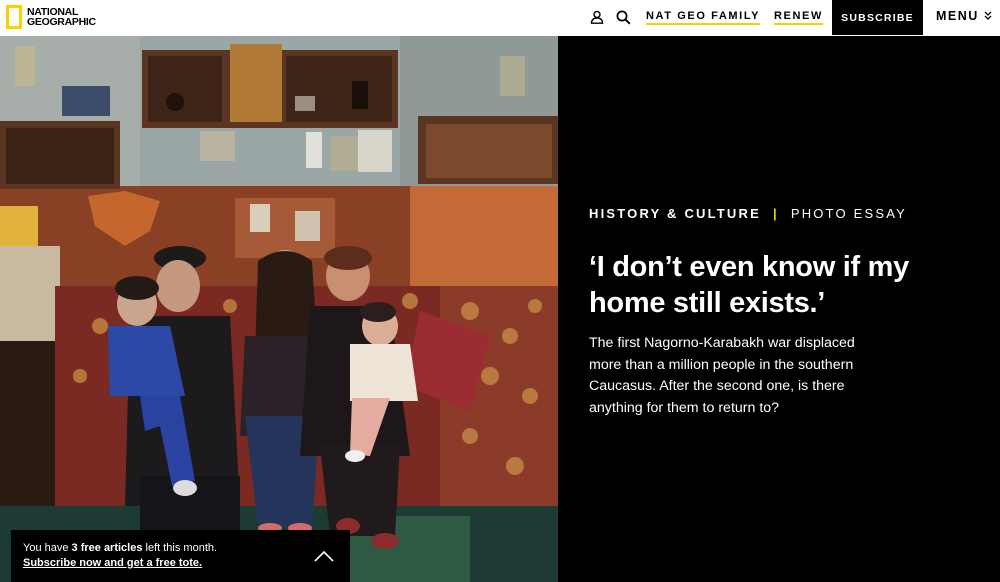  I want to click on subscribe-button: SUBSCRIBE, so click(877, 17).